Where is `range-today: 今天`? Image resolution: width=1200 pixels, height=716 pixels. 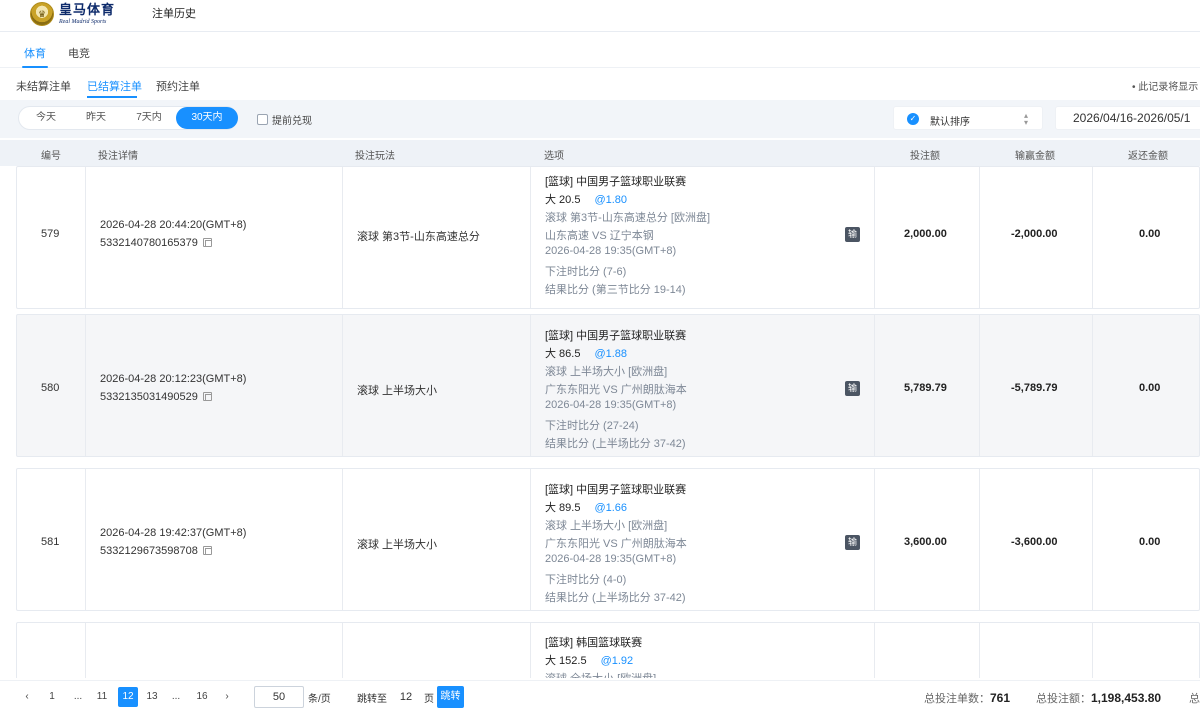 range-today: 今天 is located at coordinates (46, 118).